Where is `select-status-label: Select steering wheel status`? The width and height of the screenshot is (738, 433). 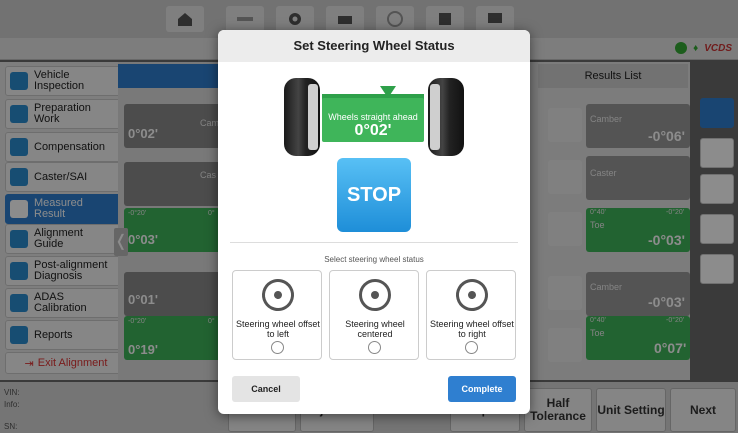 select-status-label: Select steering wheel status is located at coordinates (374, 259).